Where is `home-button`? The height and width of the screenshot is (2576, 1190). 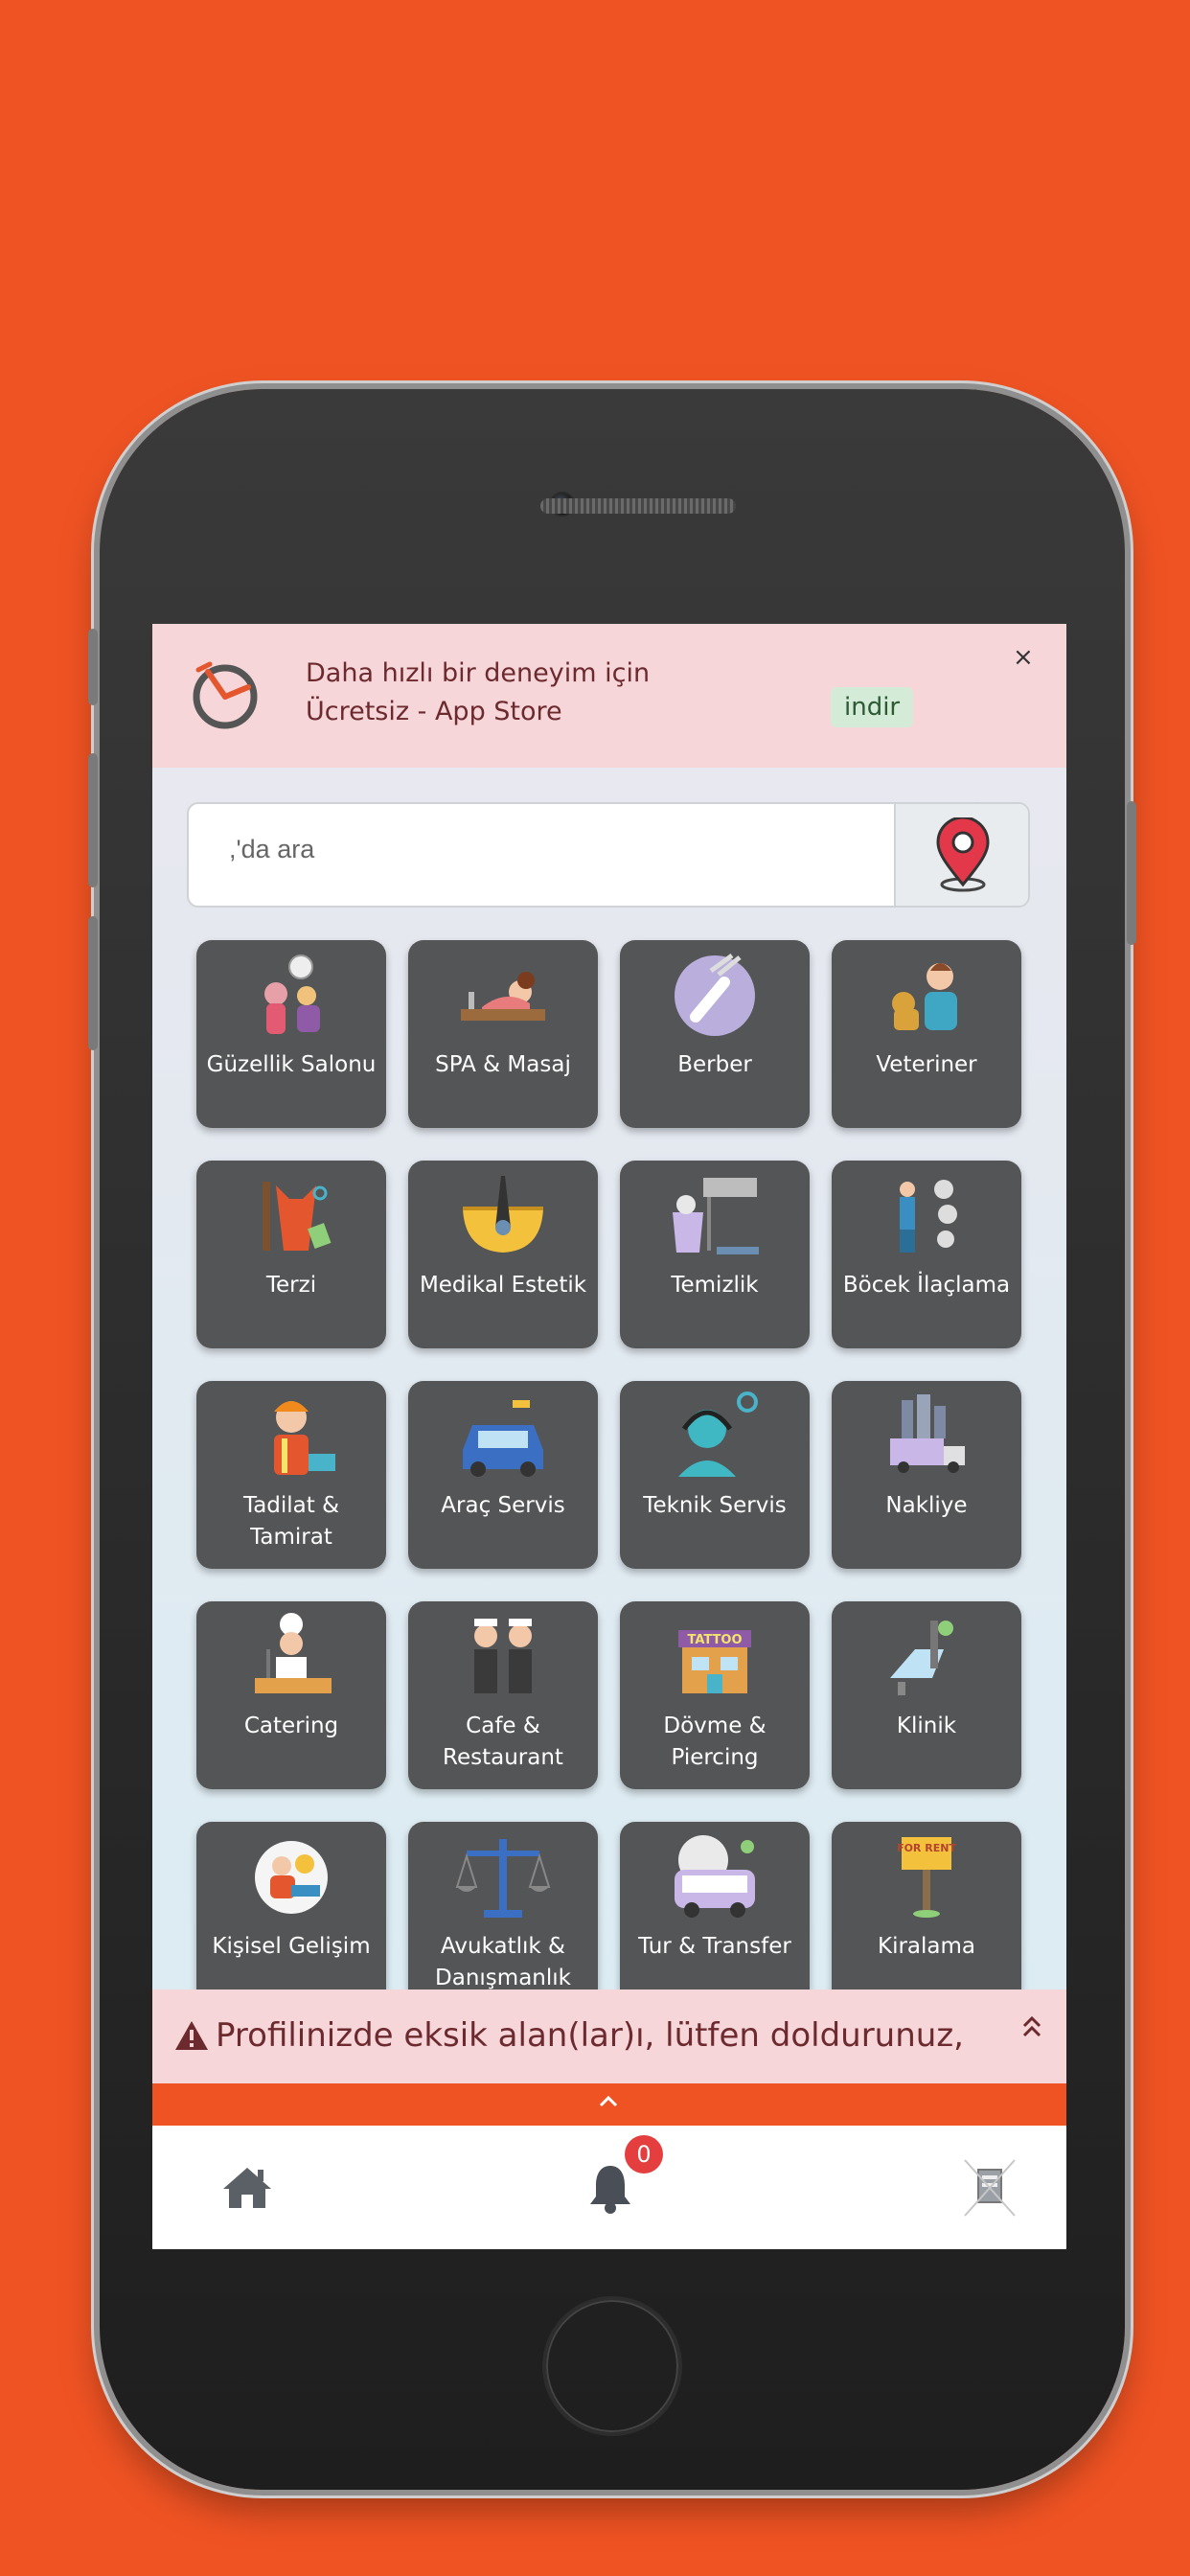 home-button is located at coordinates (612, 2366).